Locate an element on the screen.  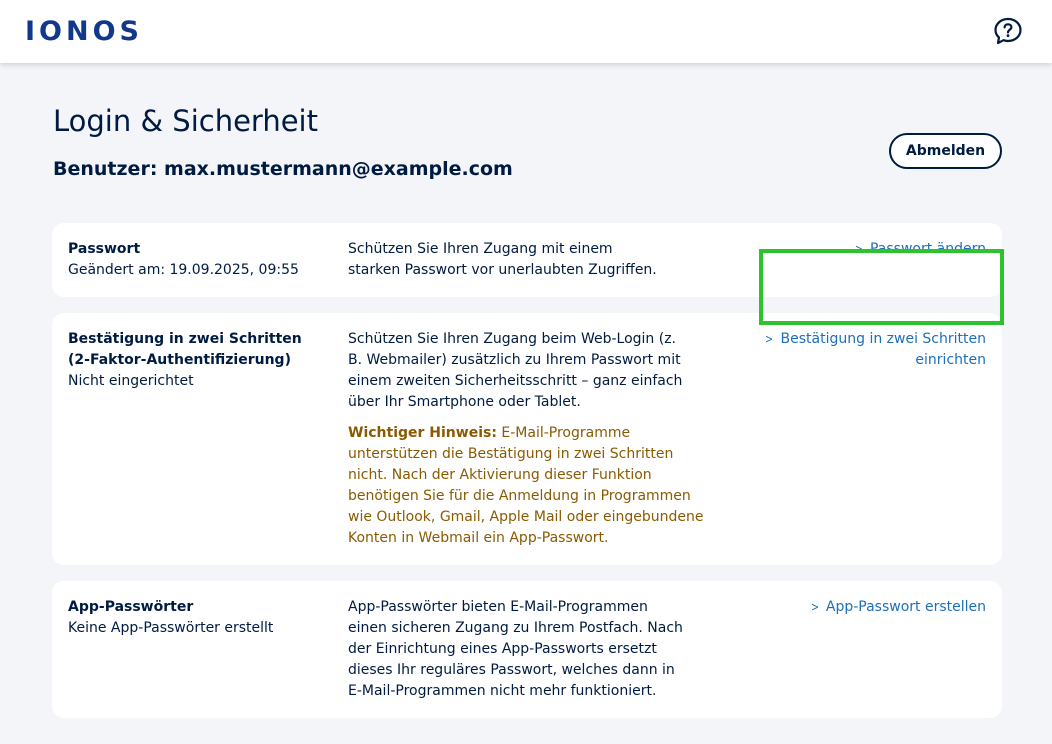
setup-two-factor-label-line2: einrichten is located at coordinates (950, 360).